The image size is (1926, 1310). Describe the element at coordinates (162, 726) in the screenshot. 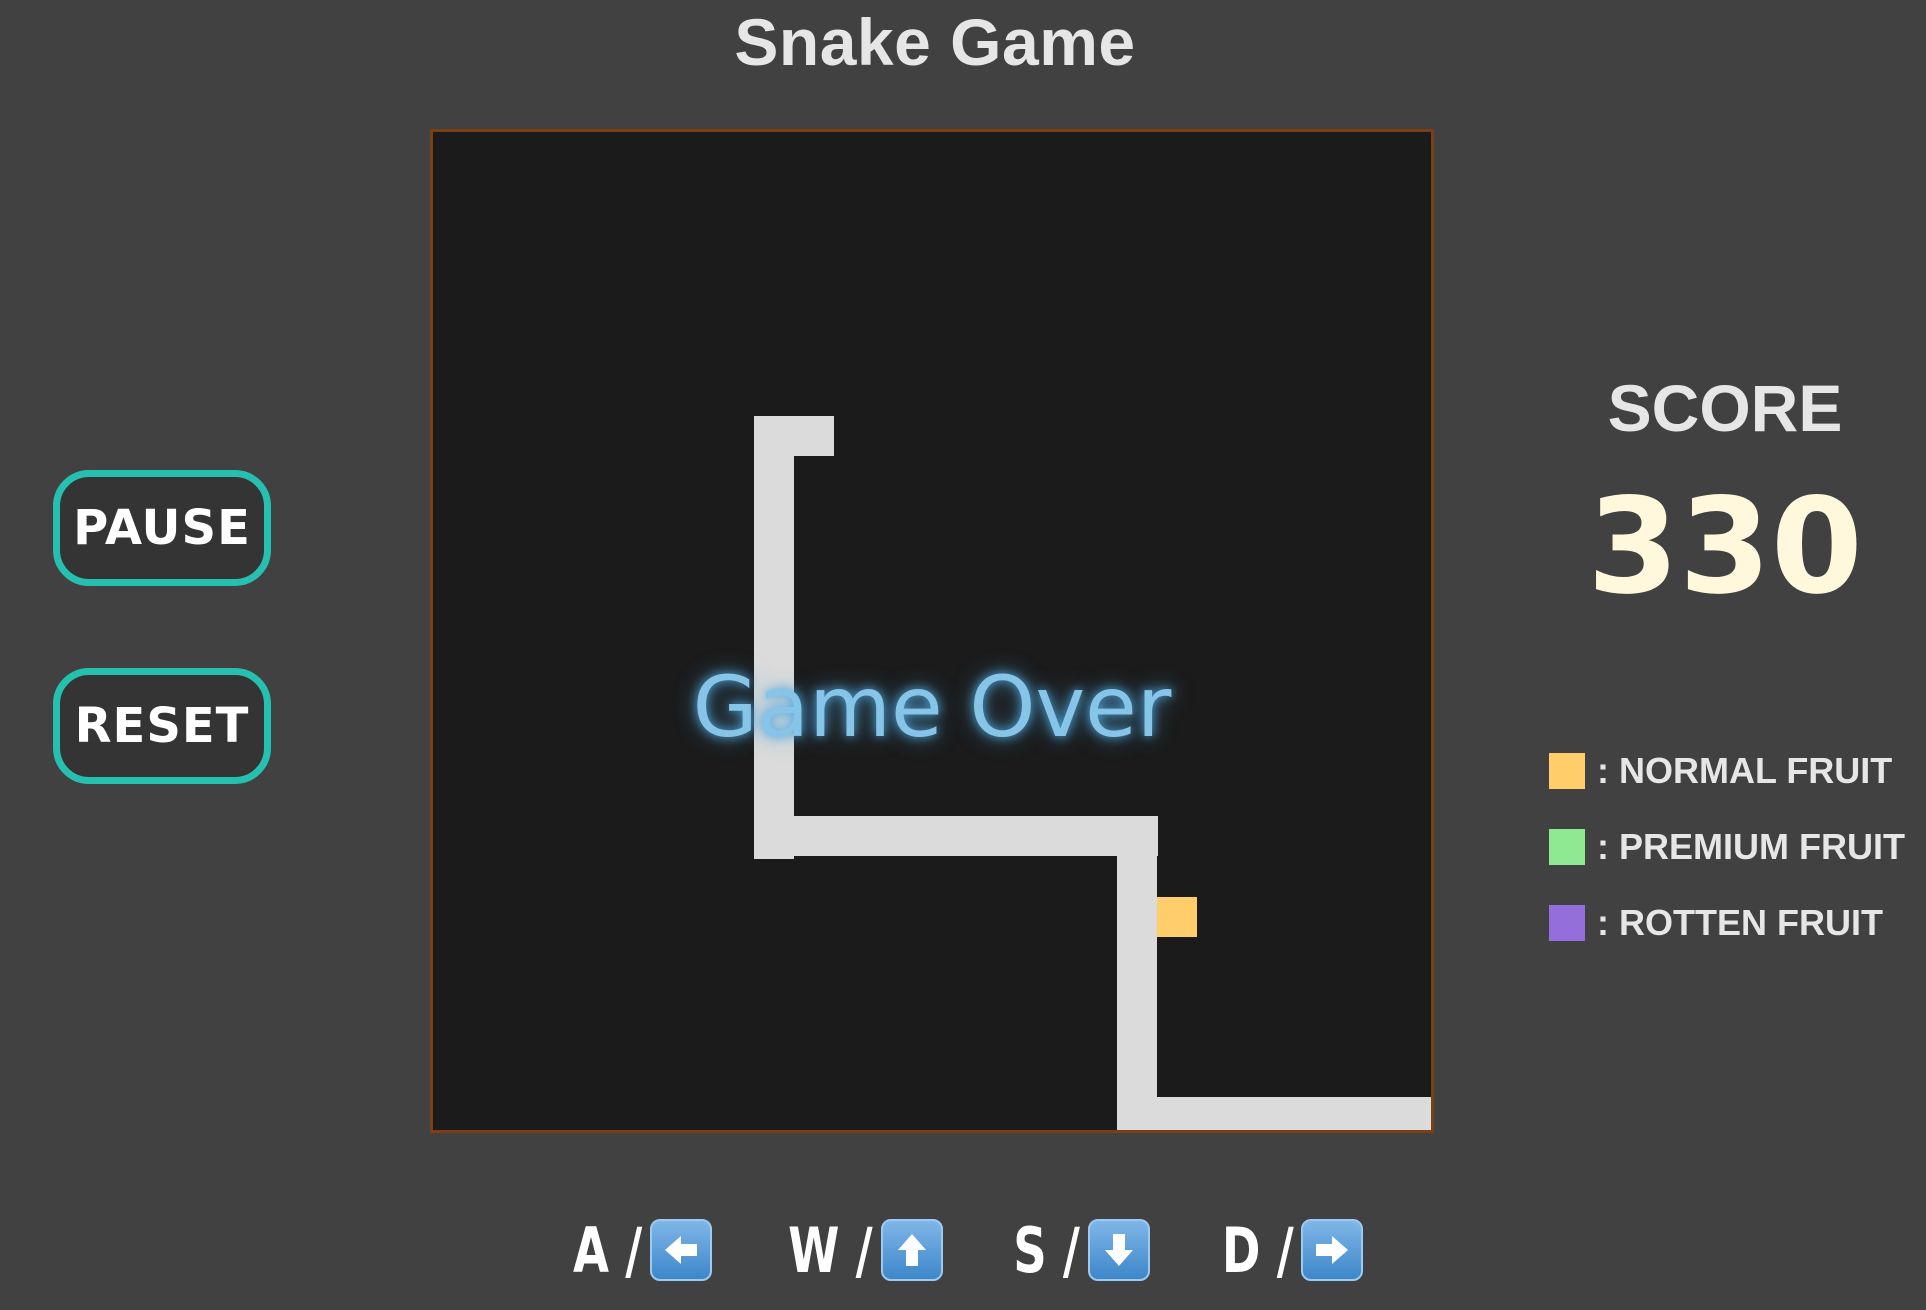

I see `reset-button: RESET` at that location.